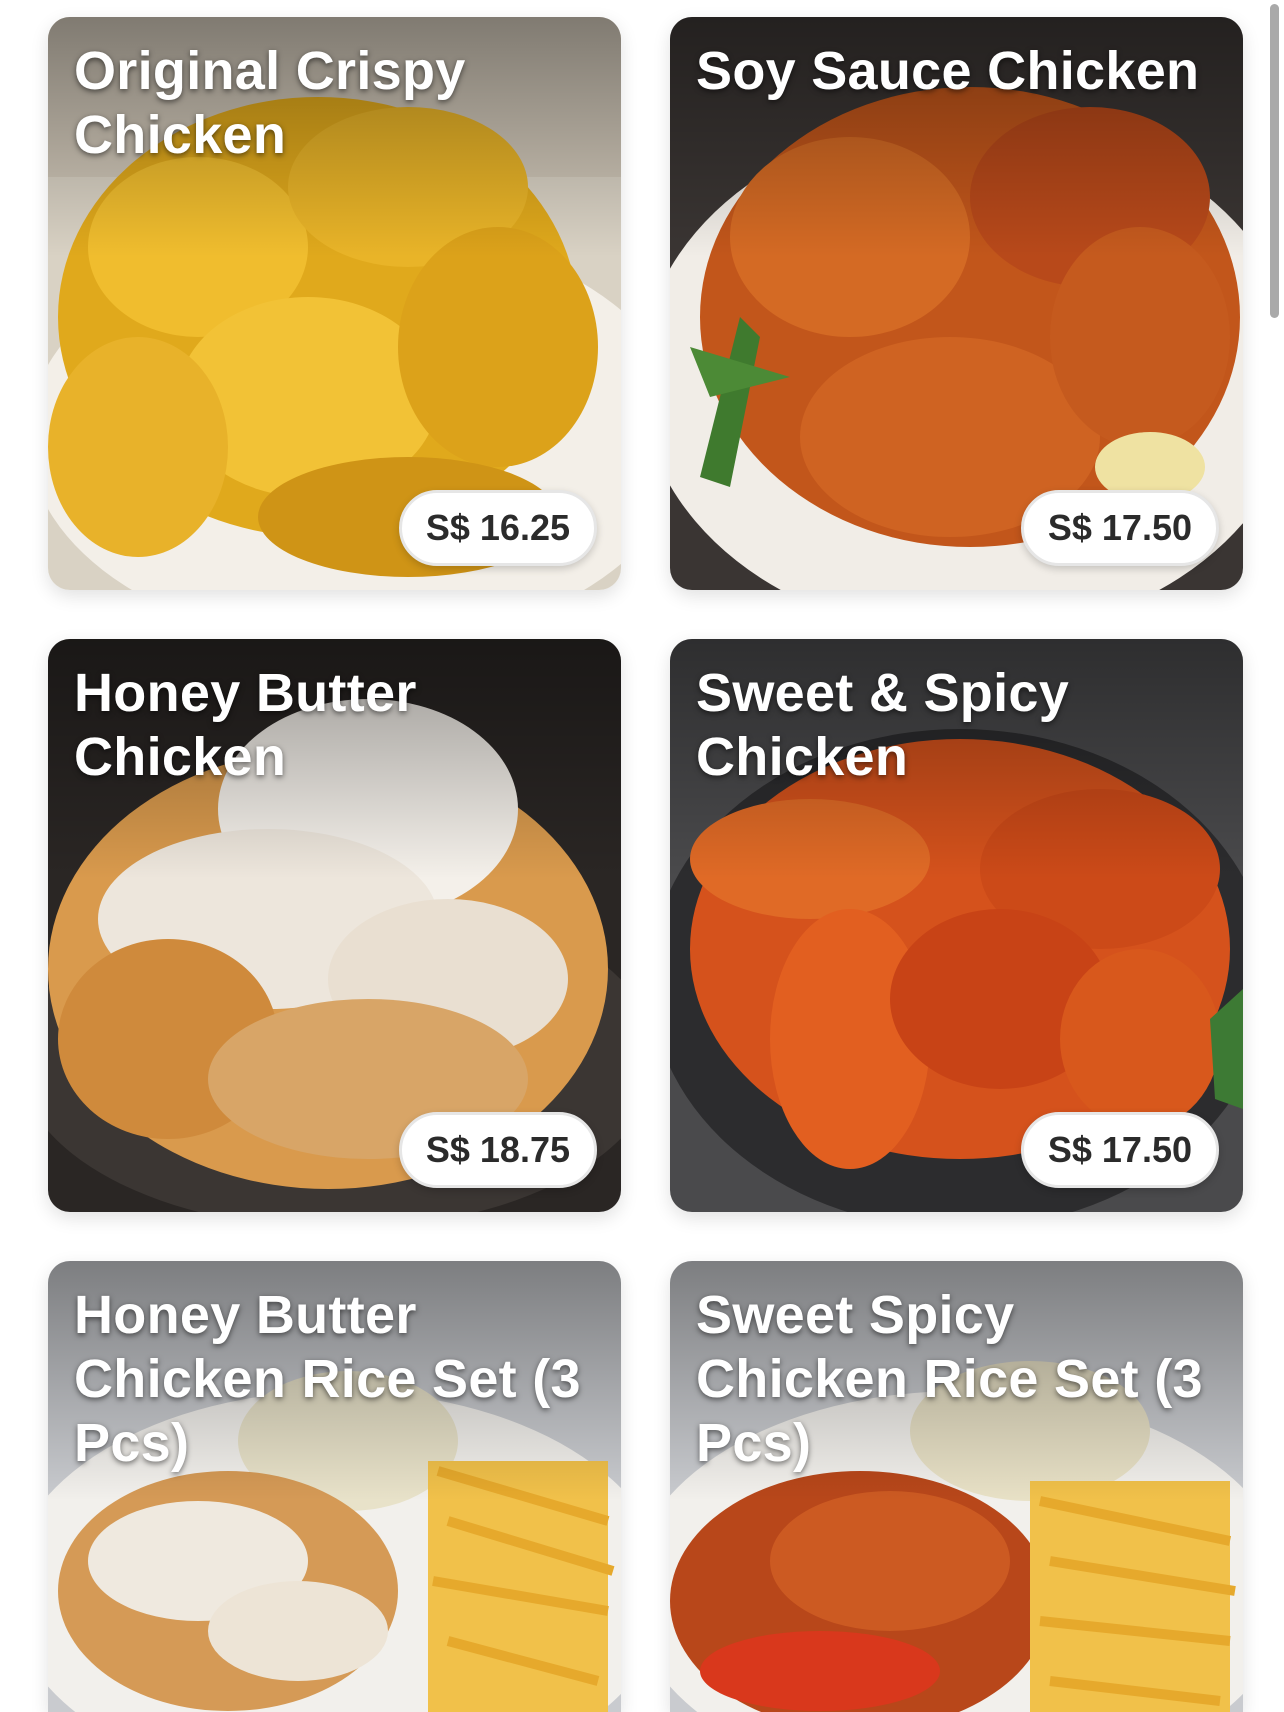 The height and width of the screenshot is (1712, 1284). What do you see at coordinates (956, 925) in the screenshot?
I see `menu-card-sweet-spicy-chicken: Sweet & Spicy Chicken S$ 17.50` at bounding box center [956, 925].